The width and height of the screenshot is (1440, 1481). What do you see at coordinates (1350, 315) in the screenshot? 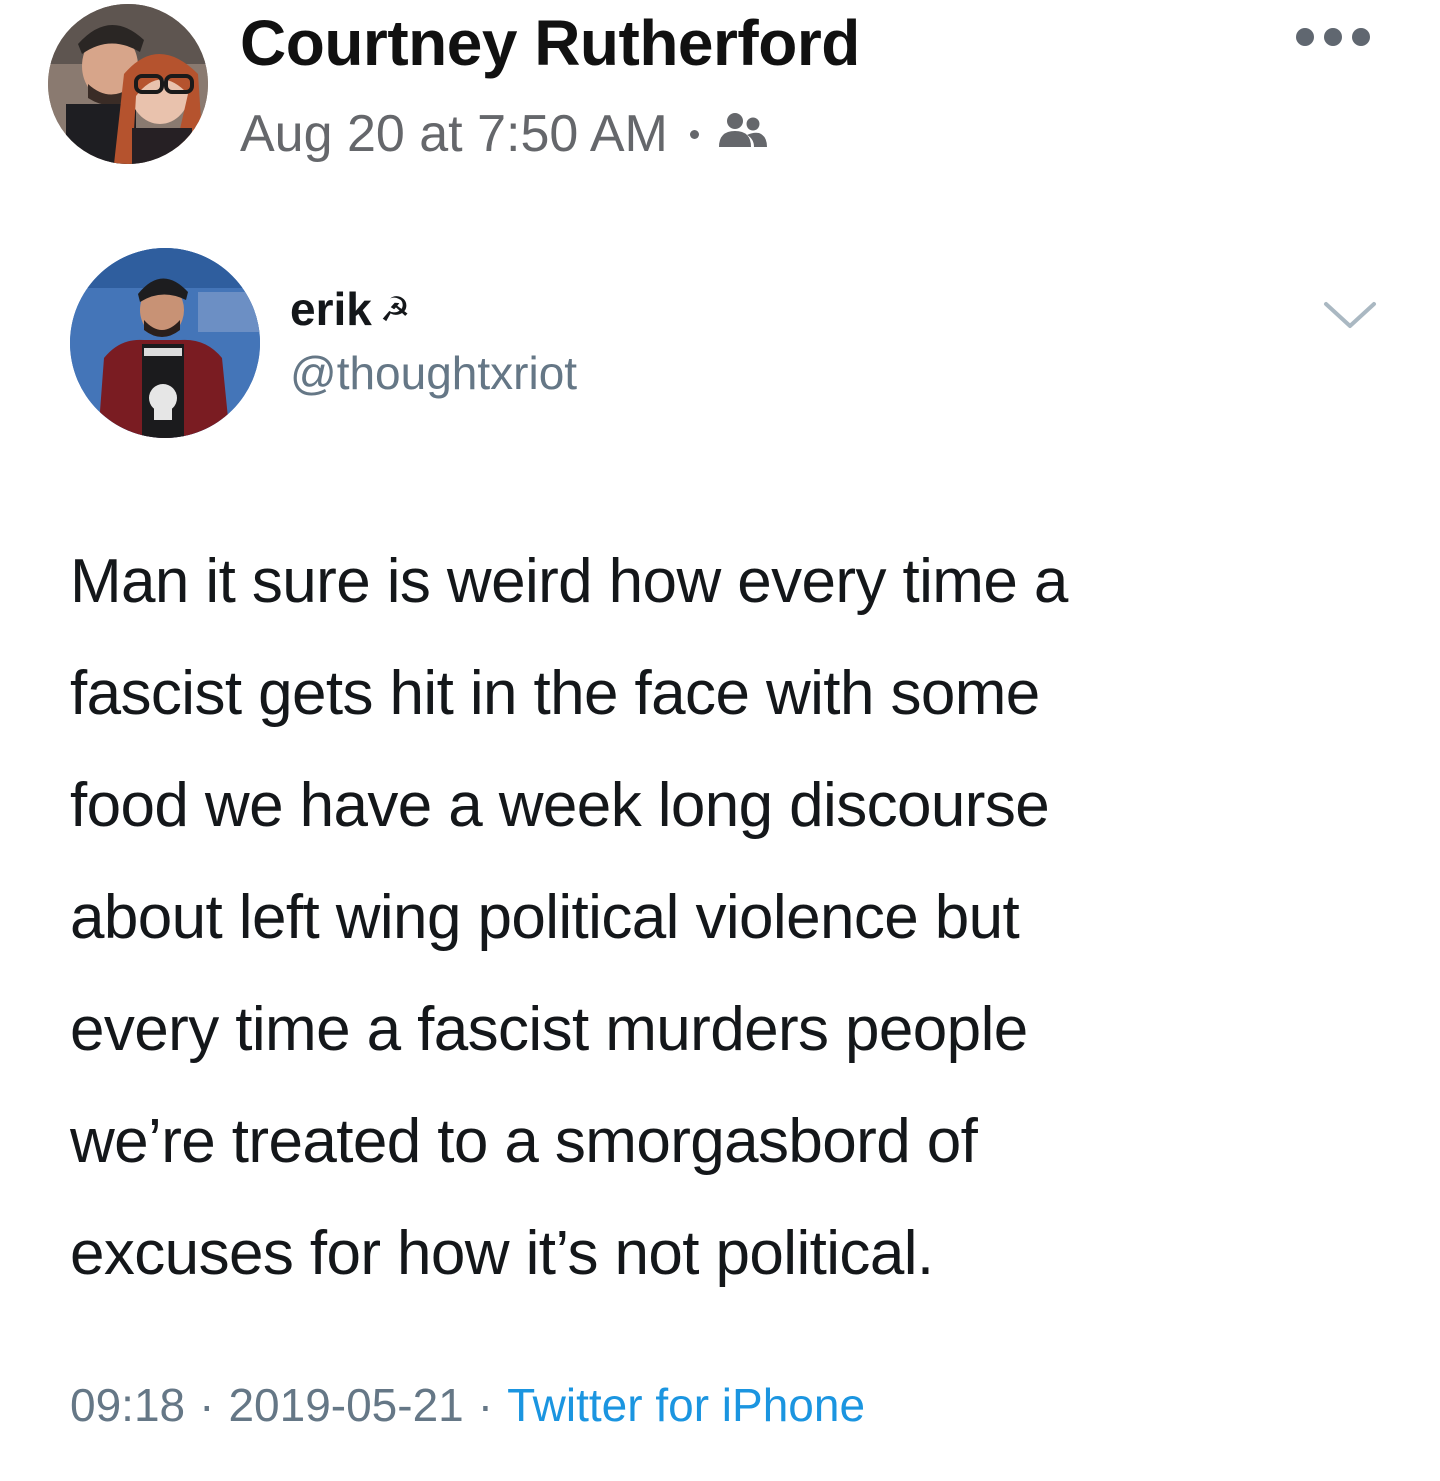
I see `chevron-down-icon` at bounding box center [1350, 315].